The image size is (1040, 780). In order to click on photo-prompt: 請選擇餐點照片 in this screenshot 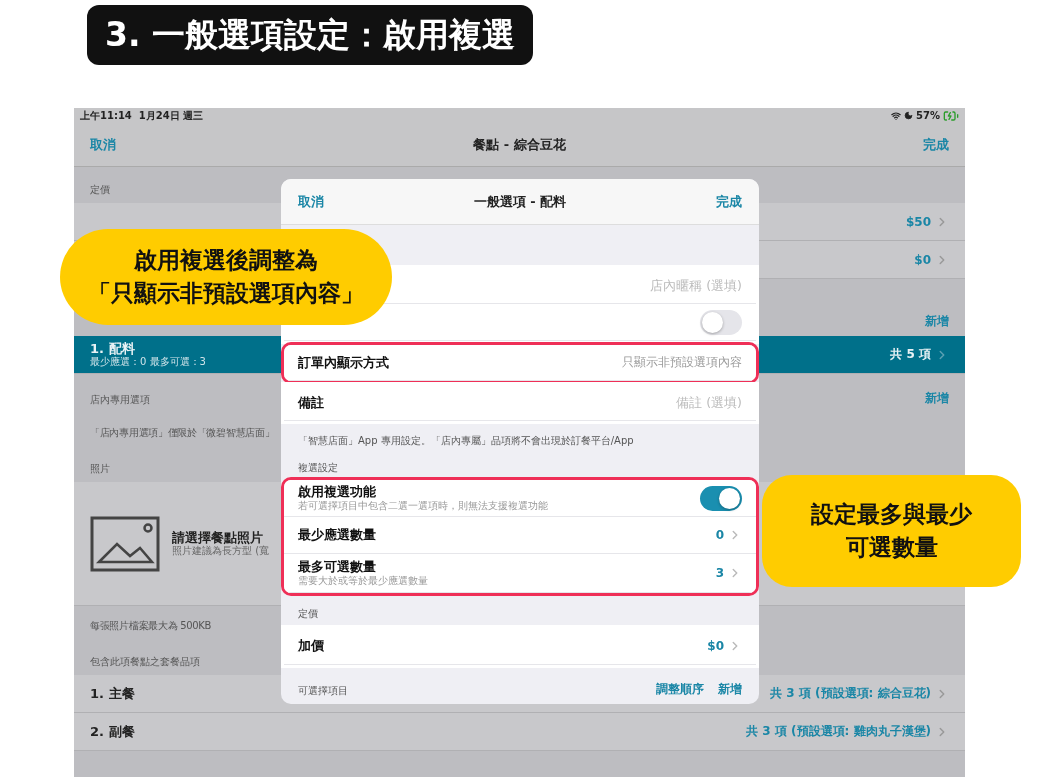, I will do `click(217, 537)`.